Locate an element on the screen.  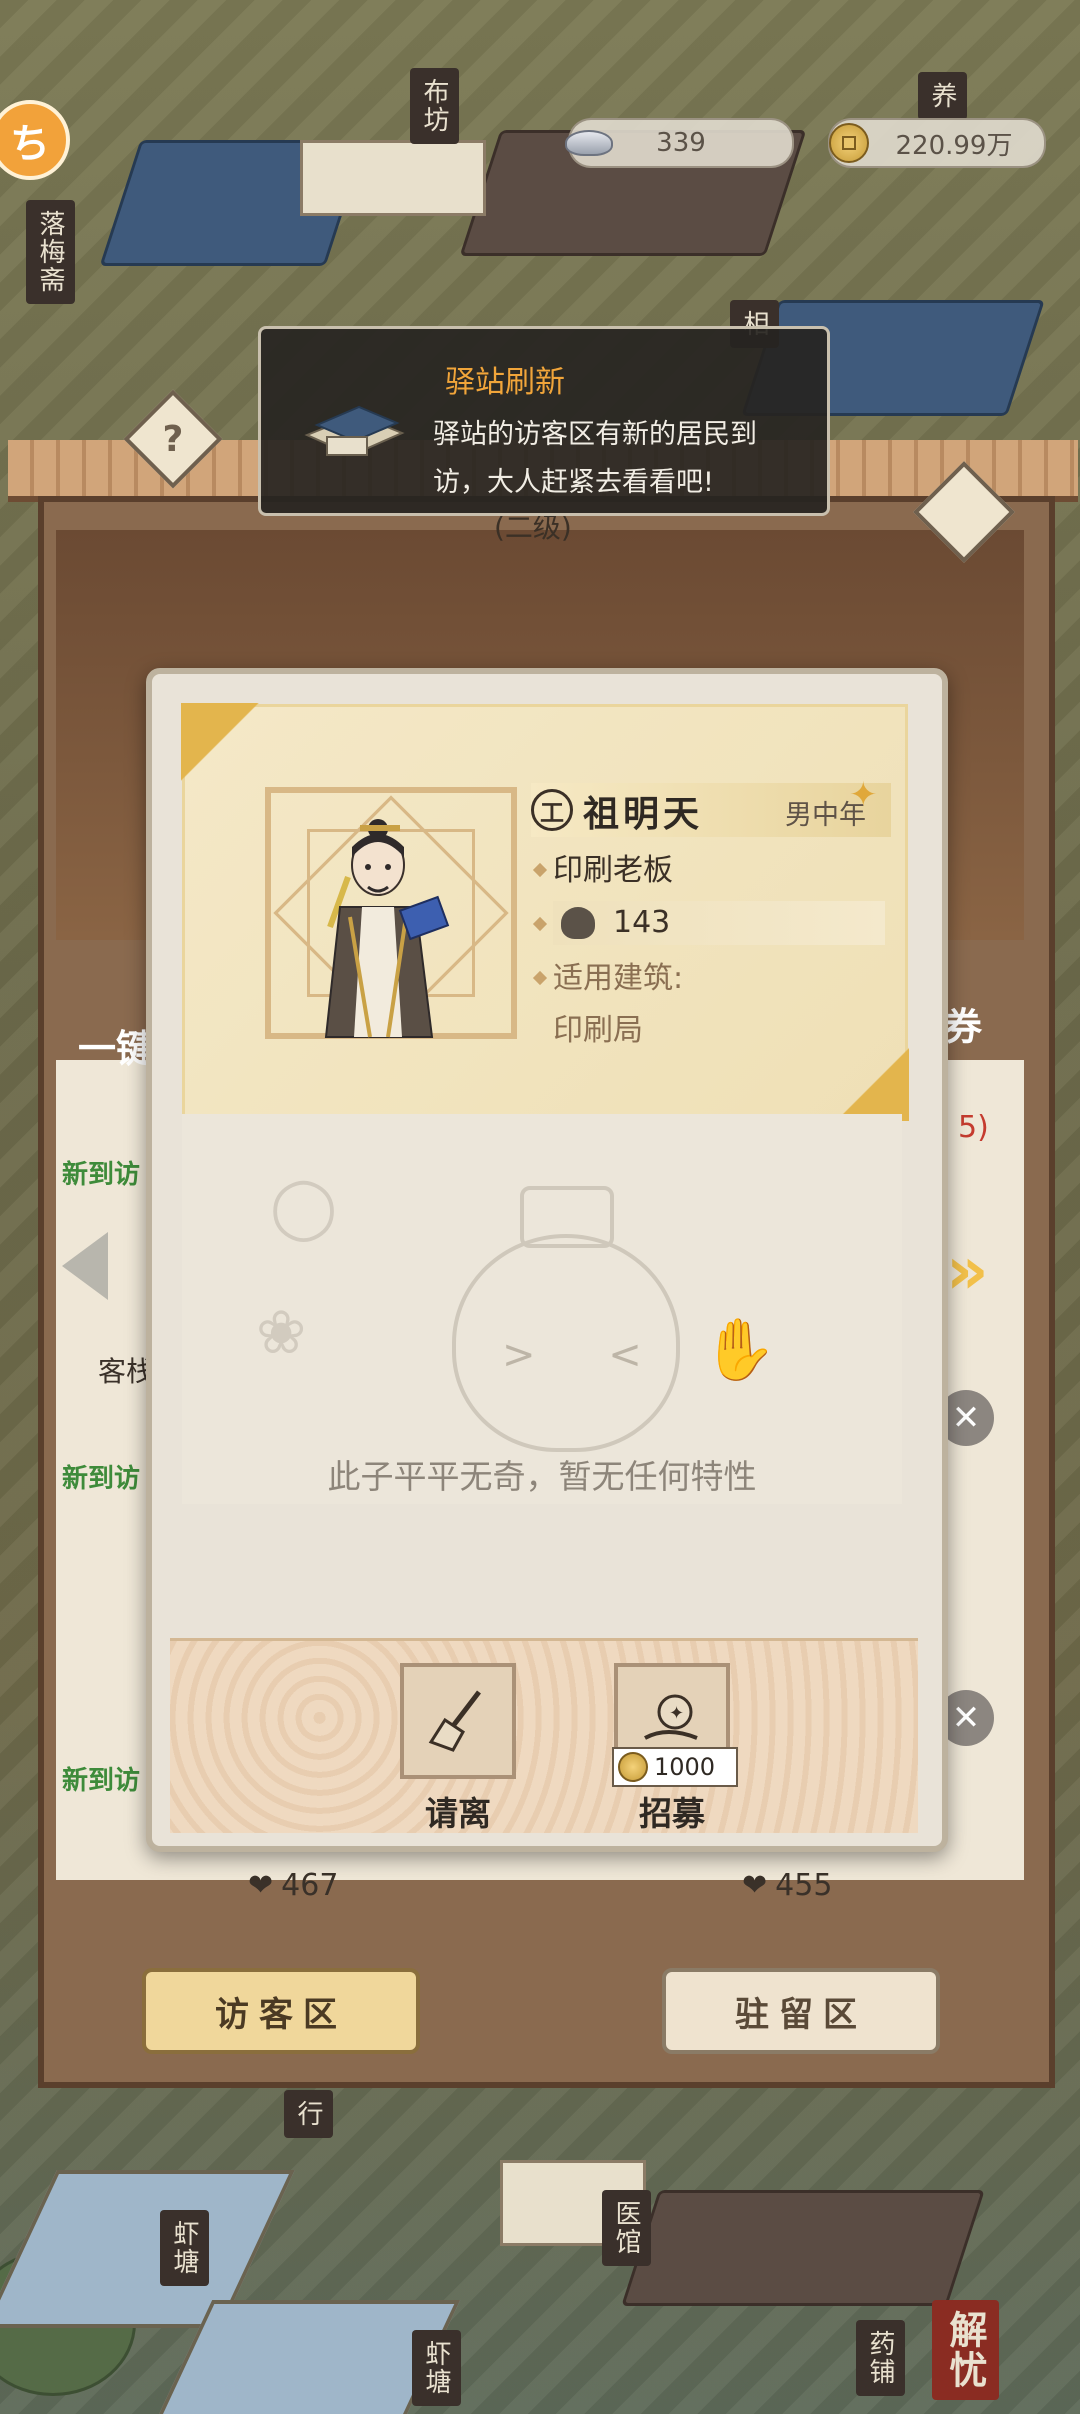
craftsman-rank-icon: 工 is located at coordinates (552, 810).